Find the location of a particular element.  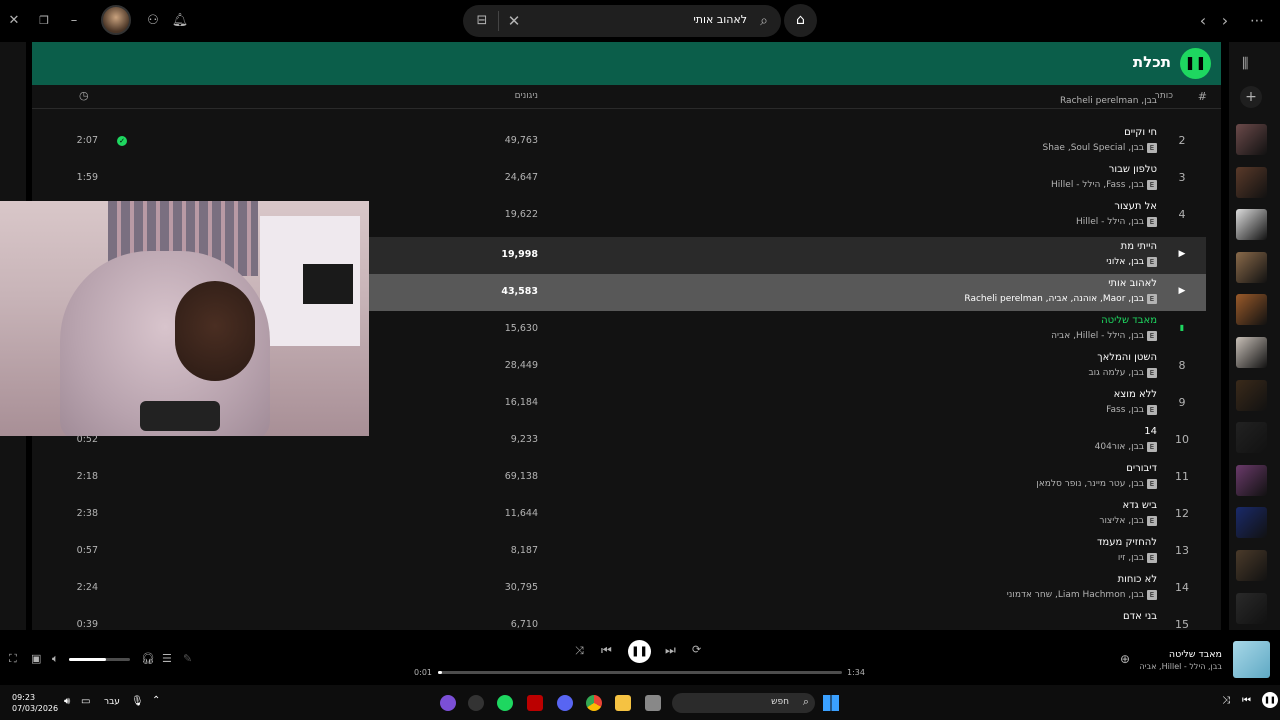

track-title: לאהוב אותי is located at coordinates (1132, 283).